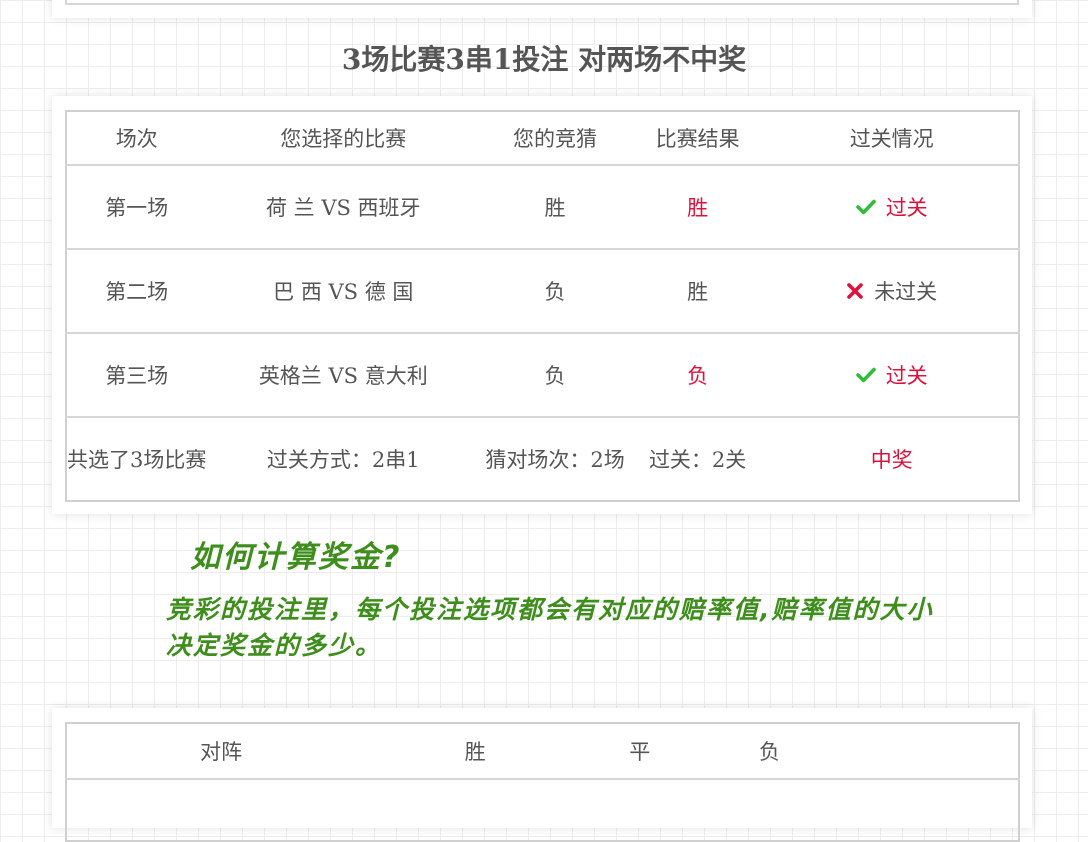  Describe the element at coordinates (769, 751) in the screenshot. I see `odds-header-lose: 负` at that location.